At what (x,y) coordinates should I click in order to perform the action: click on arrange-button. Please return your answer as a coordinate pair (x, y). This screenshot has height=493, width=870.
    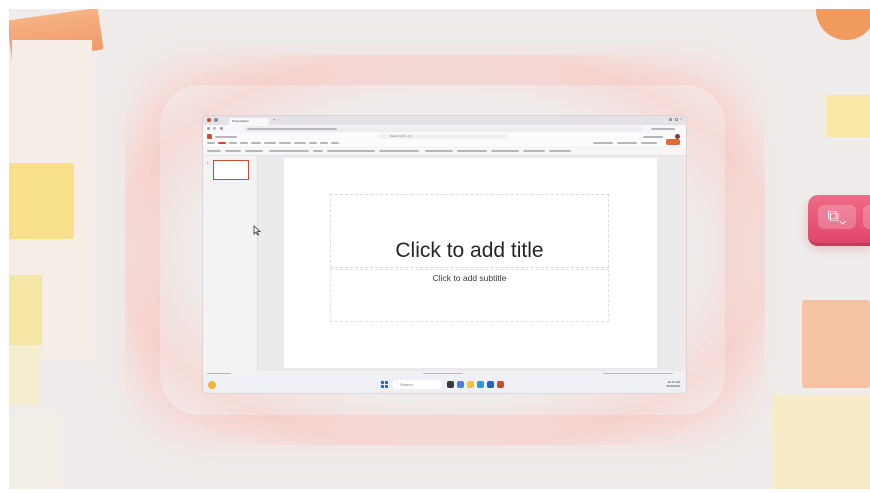
    Looking at the image, I should click on (472, 151).